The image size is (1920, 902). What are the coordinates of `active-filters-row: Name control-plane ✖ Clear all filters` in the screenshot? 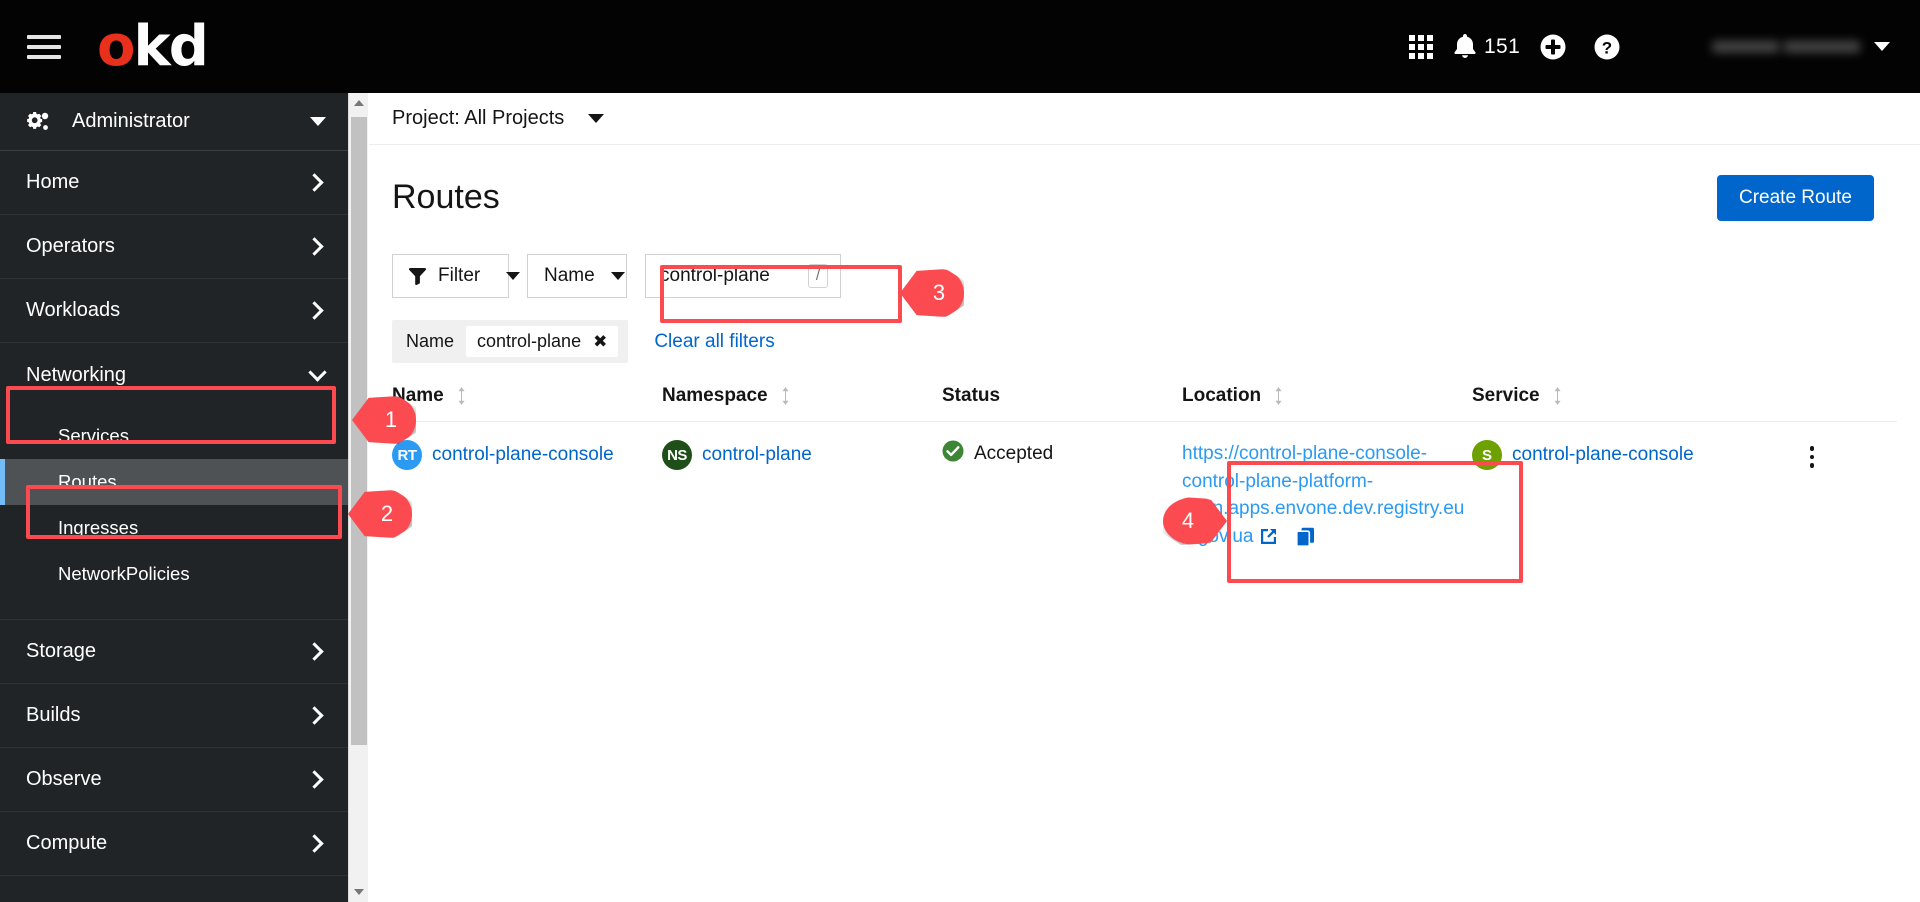 It's located at (1144, 330).